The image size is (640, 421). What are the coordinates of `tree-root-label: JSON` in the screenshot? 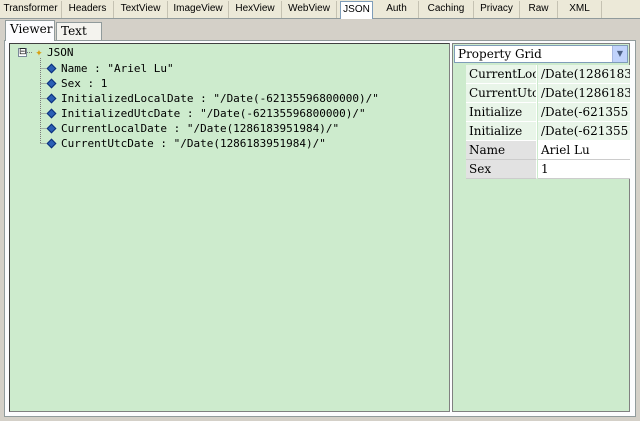 It's located at (60, 52).